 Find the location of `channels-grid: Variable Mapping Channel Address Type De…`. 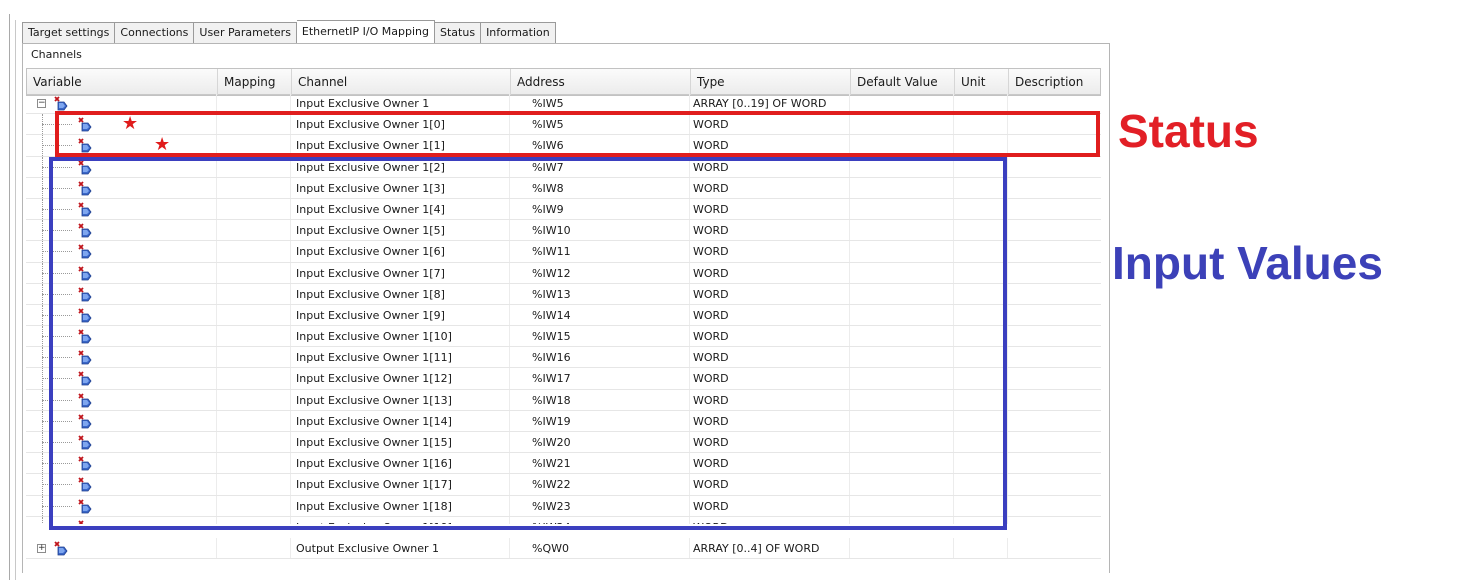

channels-grid: Variable Mapping Channel Address Type De… is located at coordinates (563, 82).